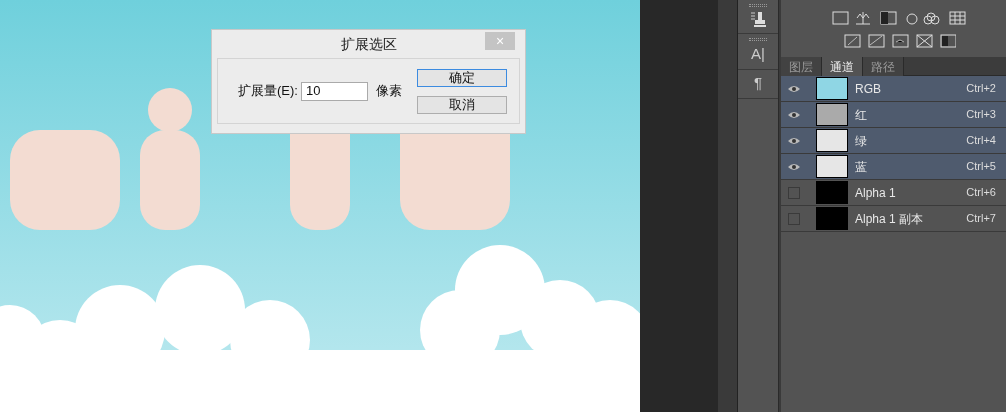 The image size is (1006, 412). Describe the element at coordinates (861, 167) in the screenshot. I see `channel-name: 蓝` at that location.